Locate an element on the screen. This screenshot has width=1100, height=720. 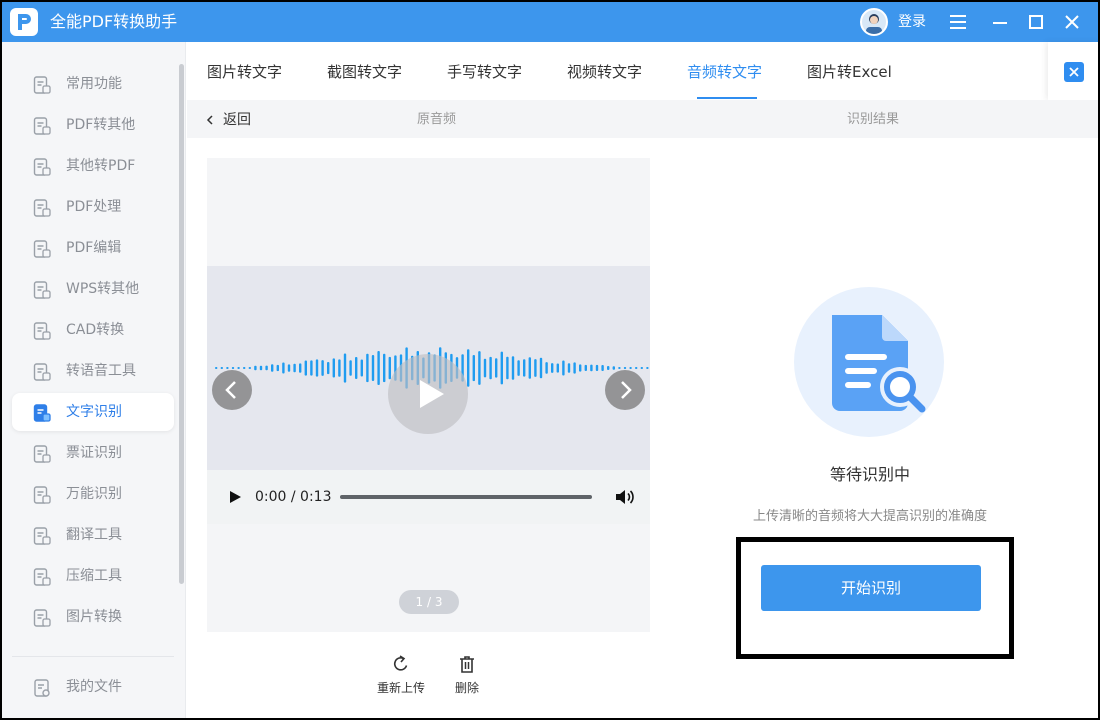
audio-player: 0:00 / 0:13 is located at coordinates (428, 497).